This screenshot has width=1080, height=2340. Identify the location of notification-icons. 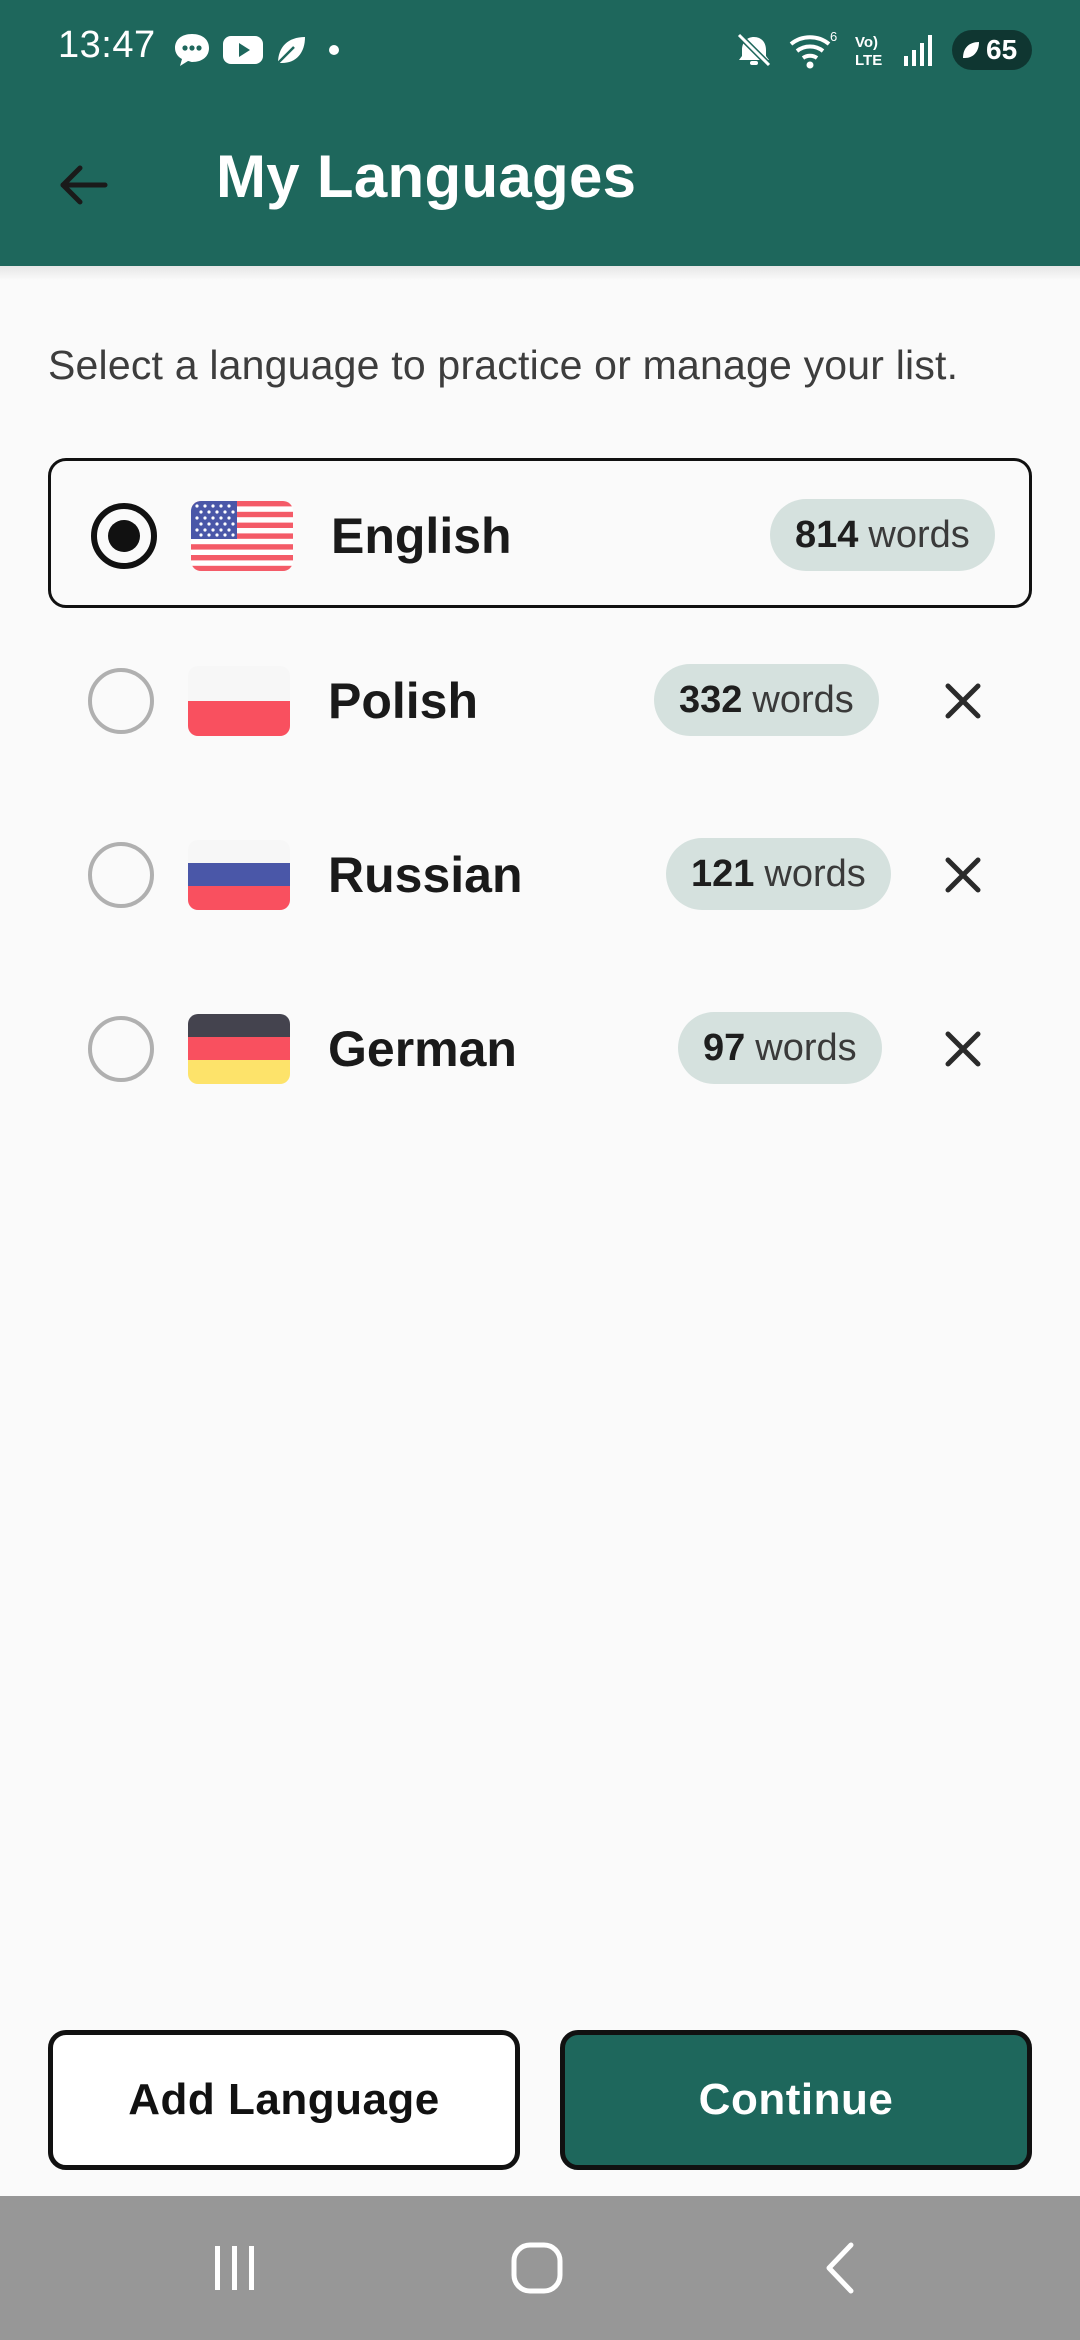
(259, 50).